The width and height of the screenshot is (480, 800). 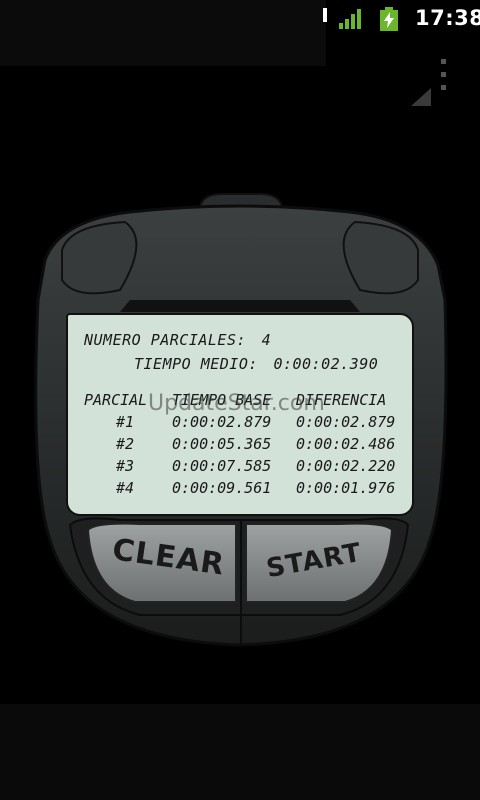 I want to click on split-id: #1, so click(x=125, y=422).